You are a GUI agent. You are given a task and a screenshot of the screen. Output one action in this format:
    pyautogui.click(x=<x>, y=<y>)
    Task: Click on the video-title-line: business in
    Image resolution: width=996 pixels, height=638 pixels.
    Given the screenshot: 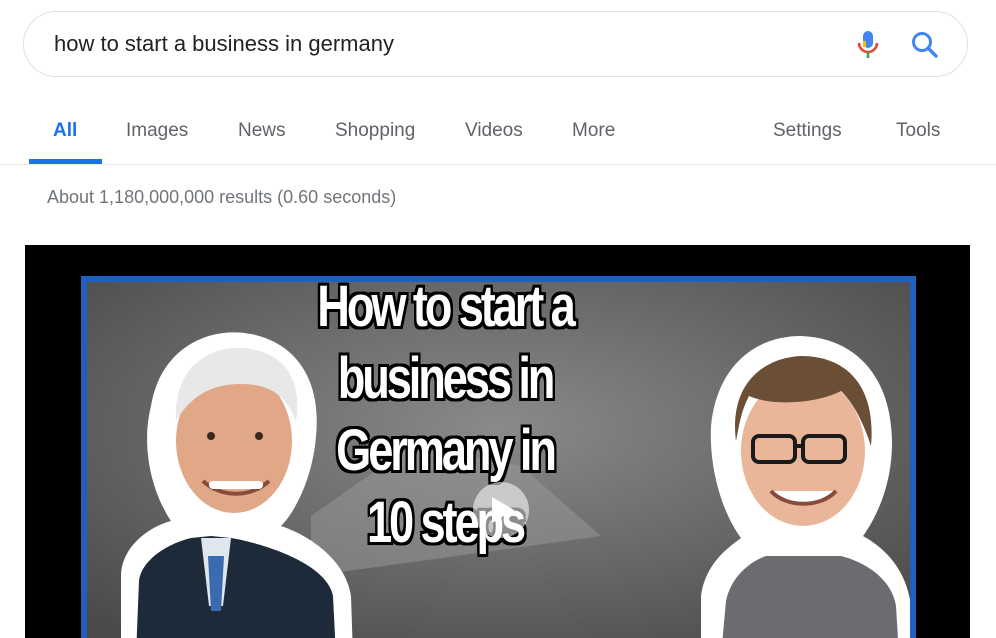 What is the action you would take?
    pyautogui.click(x=446, y=378)
    